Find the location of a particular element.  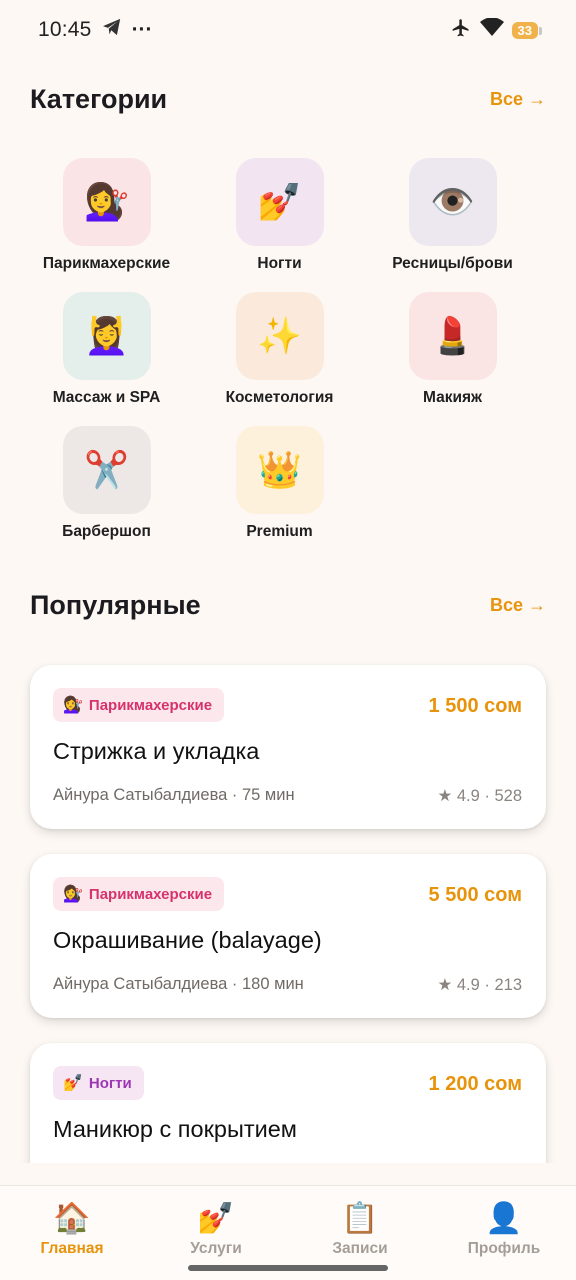

category-massage-spa: 💆‍♀️ Массаж и SPA is located at coordinates (106, 349).